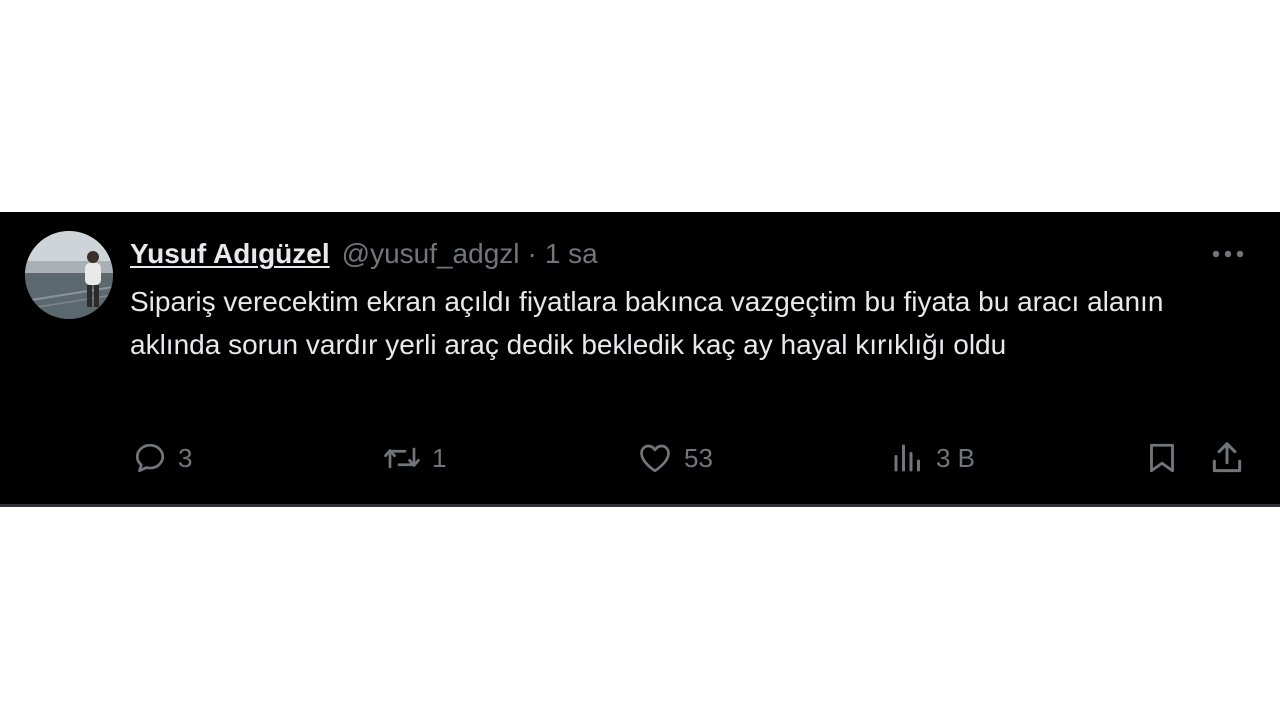 The width and height of the screenshot is (1280, 720). I want to click on repost-button: 1, so click(414, 458).